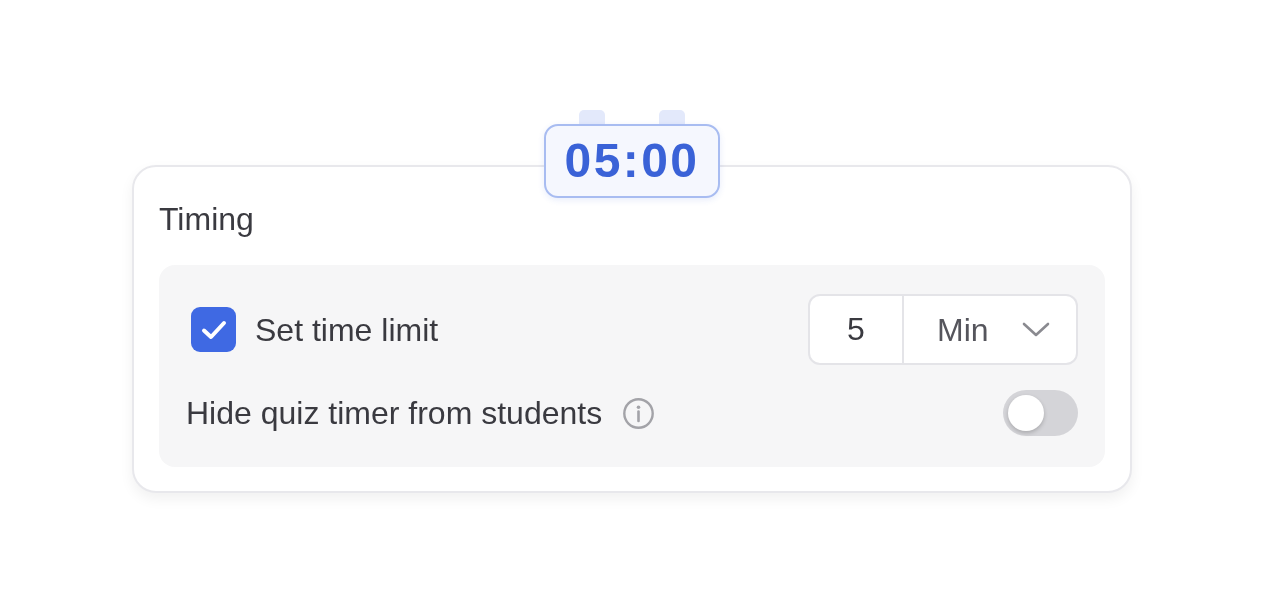 This screenshot has width=1264, height=608. I want to click on toggle-switch, so click(1040, 413).